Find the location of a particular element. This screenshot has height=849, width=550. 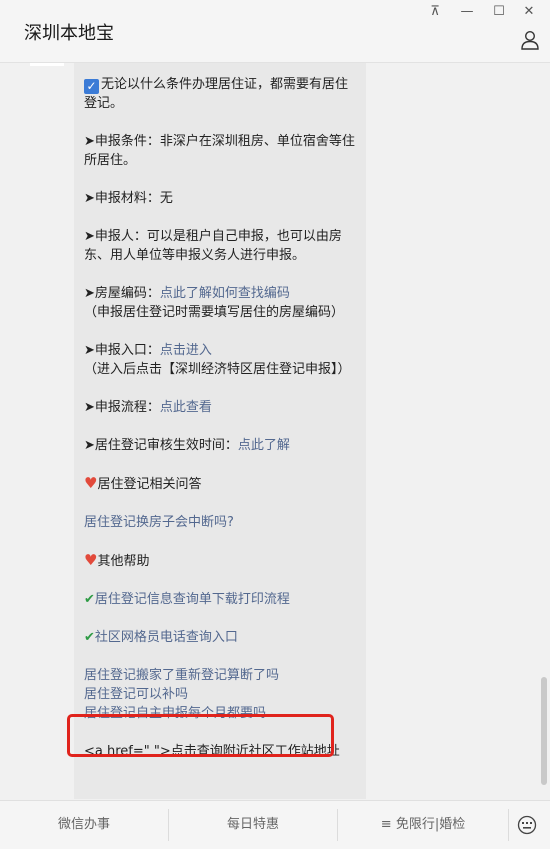

list-item: ➤居住登记审核生效时间：点此了解 is located at coordinates (187, 445).